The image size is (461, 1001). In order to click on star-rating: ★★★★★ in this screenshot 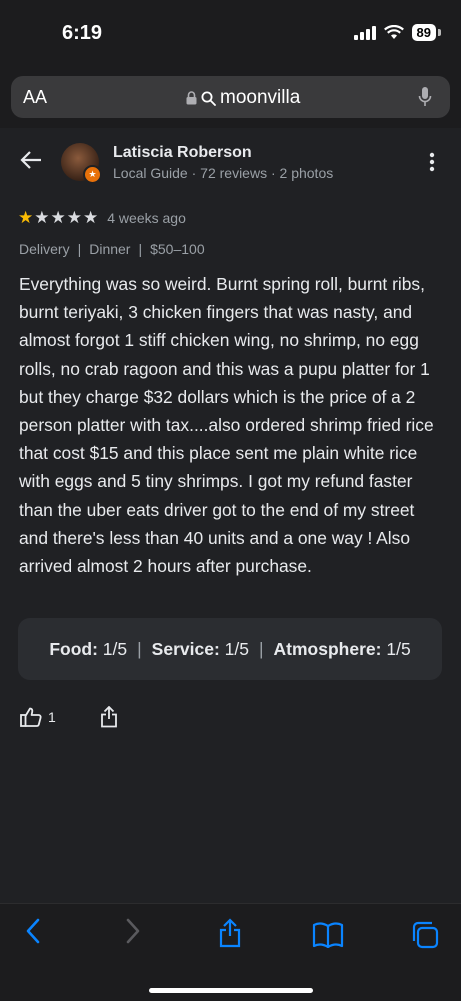, I will do `click(58, 218)`.